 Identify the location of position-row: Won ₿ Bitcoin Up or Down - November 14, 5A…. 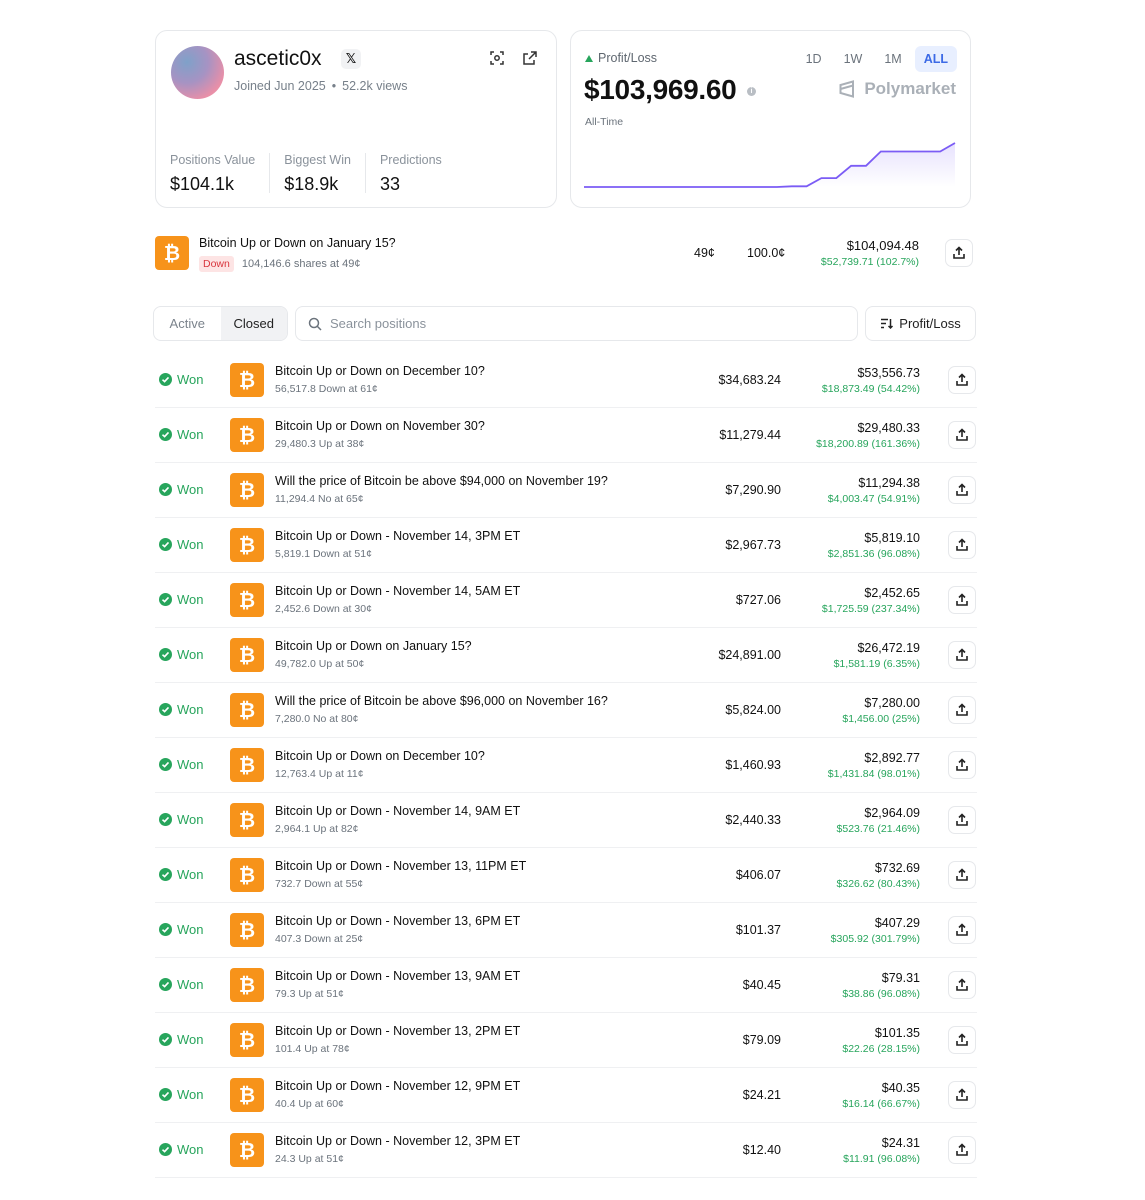
(566, 600).